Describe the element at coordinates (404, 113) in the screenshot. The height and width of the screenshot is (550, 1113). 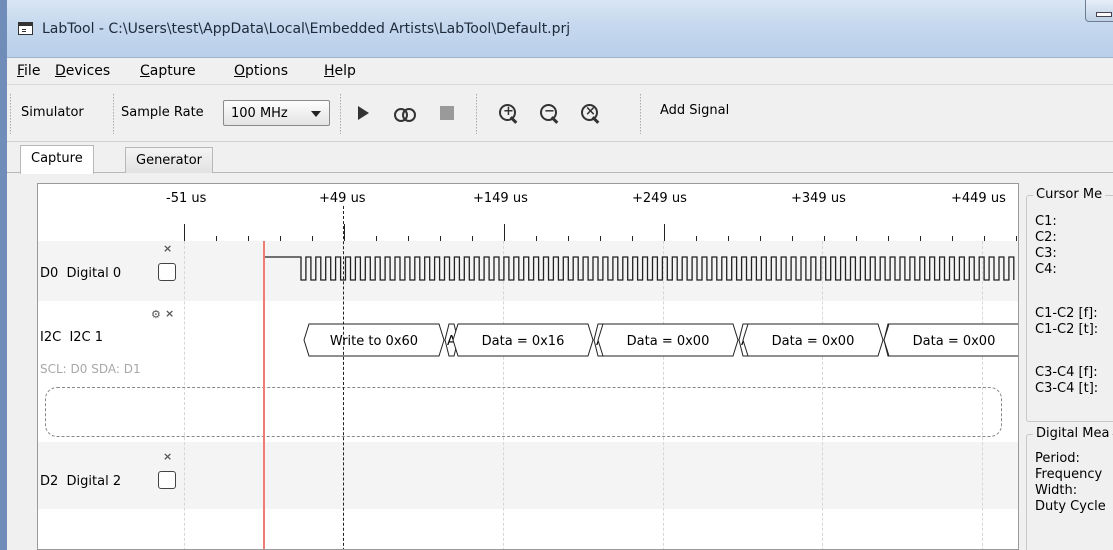
I see `loop-icon` at that location.